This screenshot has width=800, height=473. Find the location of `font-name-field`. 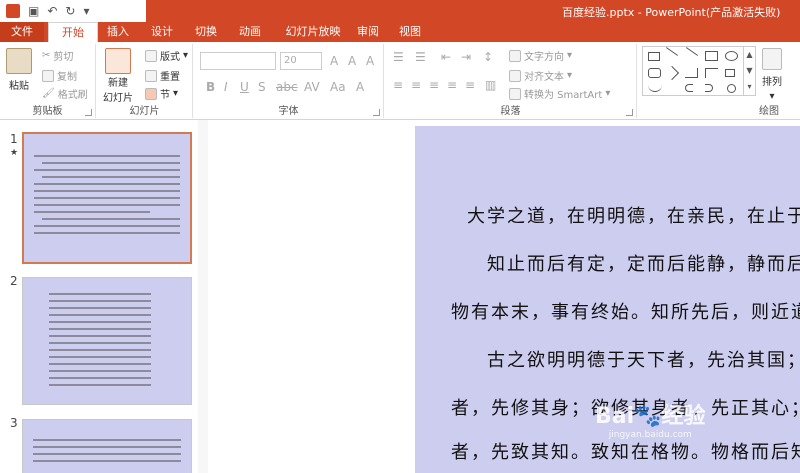

font-name-field is located at coordinates (238, 61).